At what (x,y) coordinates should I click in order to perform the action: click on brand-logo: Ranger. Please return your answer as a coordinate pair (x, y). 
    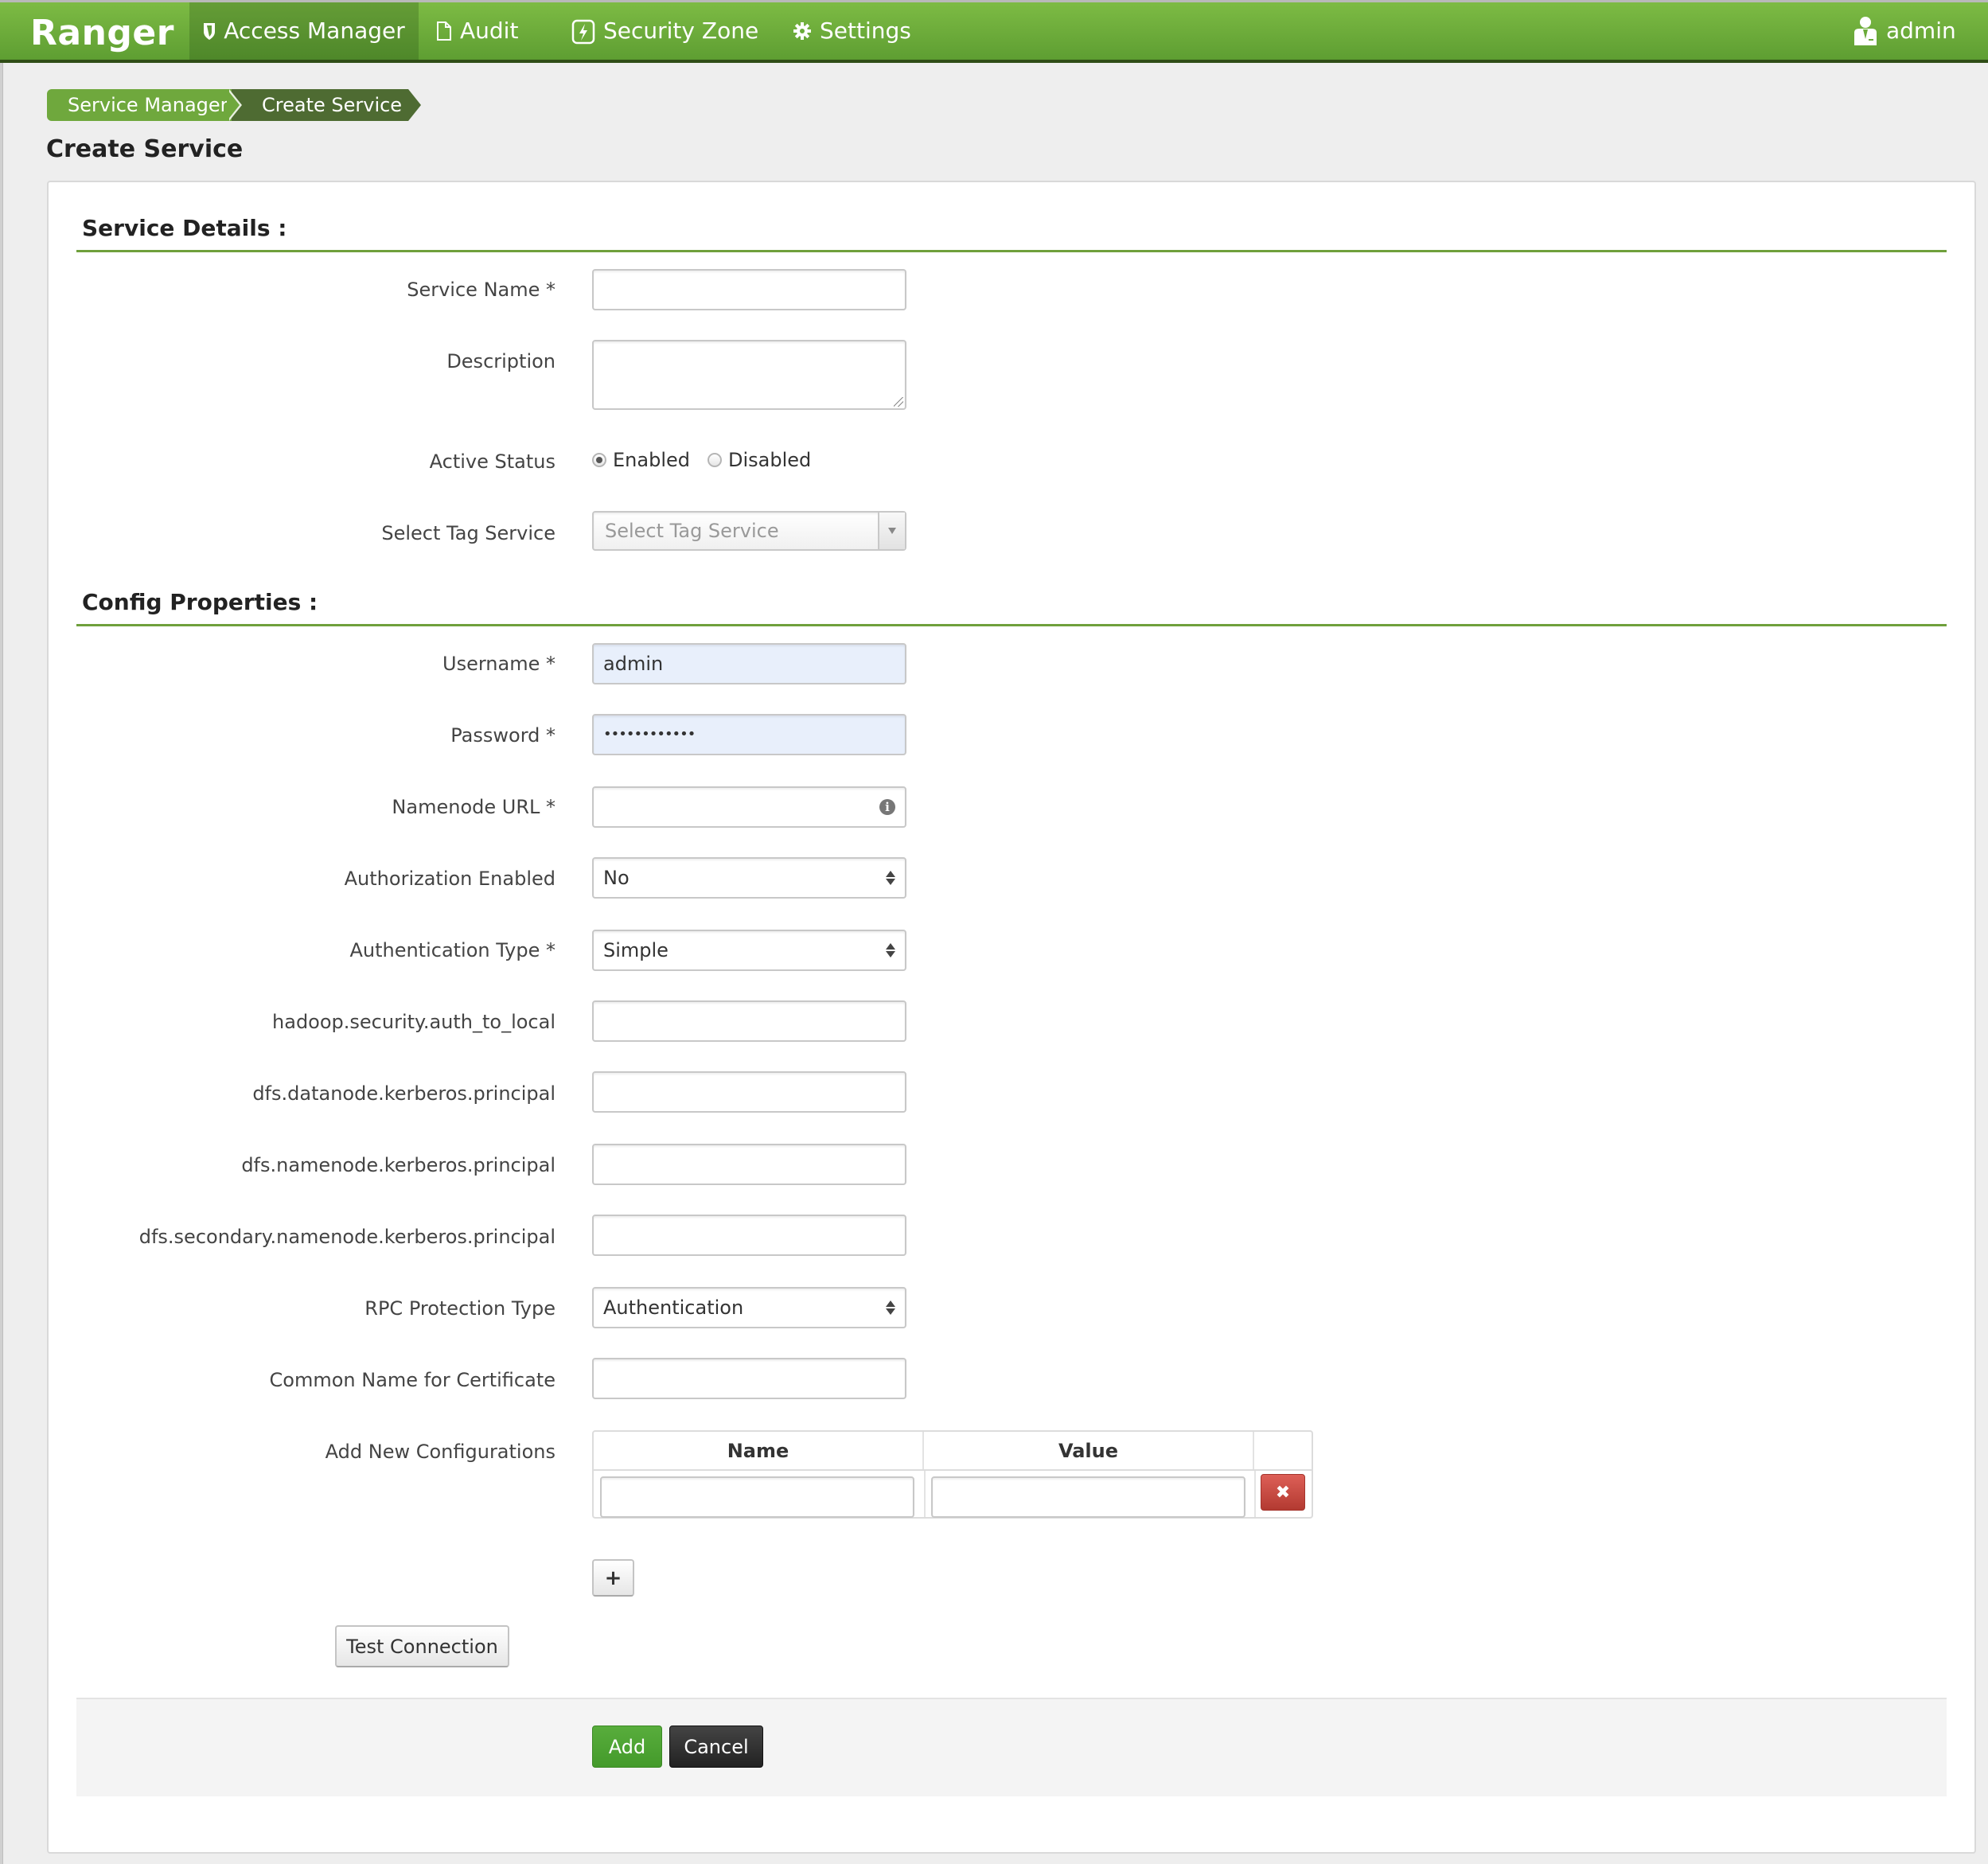
    Looking at the image, I should click on (102, 33).